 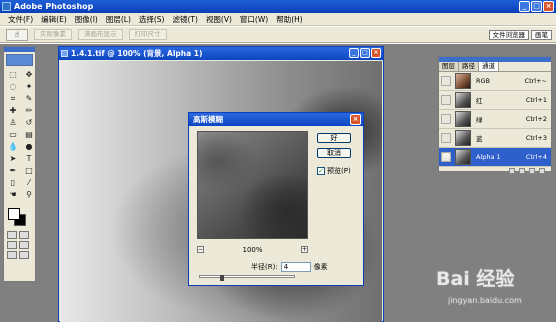 What do you see at coordinates (29, 87) in the screenshot?
I see `magic-wand-tool-icon: ✦` at bounding box center [29, 87].